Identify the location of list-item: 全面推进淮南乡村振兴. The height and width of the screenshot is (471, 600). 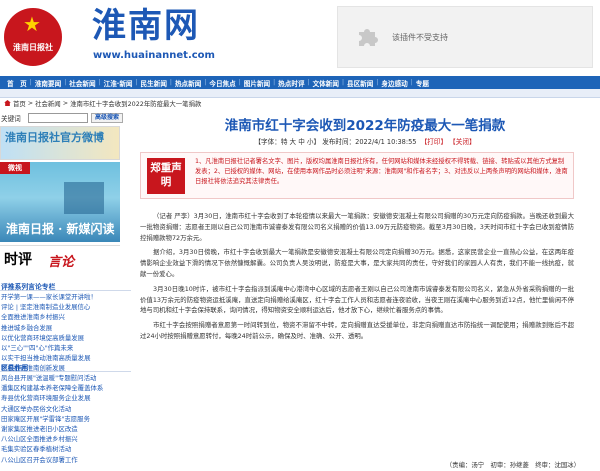
(65, 317).